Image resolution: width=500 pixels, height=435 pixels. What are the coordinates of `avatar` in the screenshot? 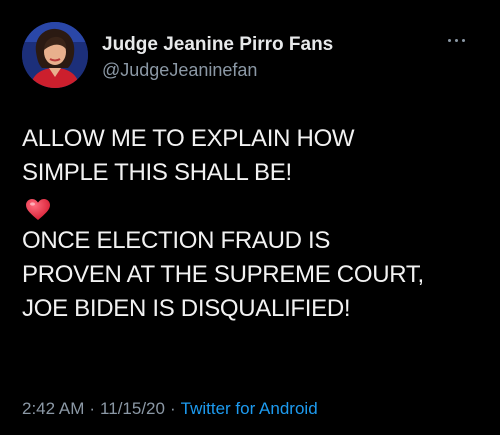 It's located at (55, 55).